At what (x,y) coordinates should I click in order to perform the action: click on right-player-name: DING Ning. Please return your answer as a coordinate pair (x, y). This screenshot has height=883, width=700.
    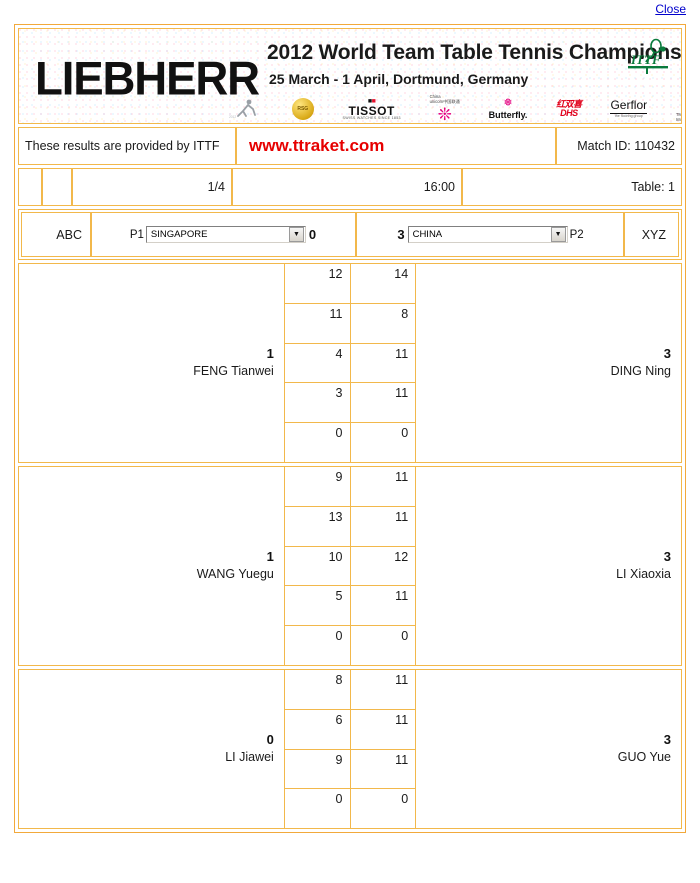
    Looking at the image, I should click on (640, 370).